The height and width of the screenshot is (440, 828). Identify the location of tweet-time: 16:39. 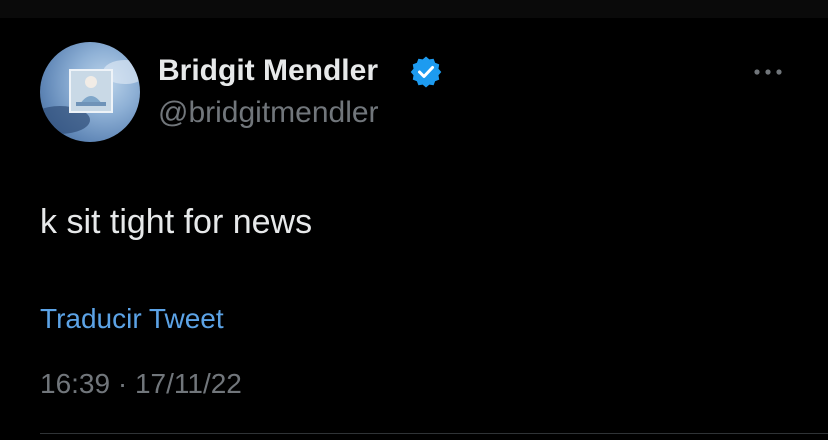
(75, 383).